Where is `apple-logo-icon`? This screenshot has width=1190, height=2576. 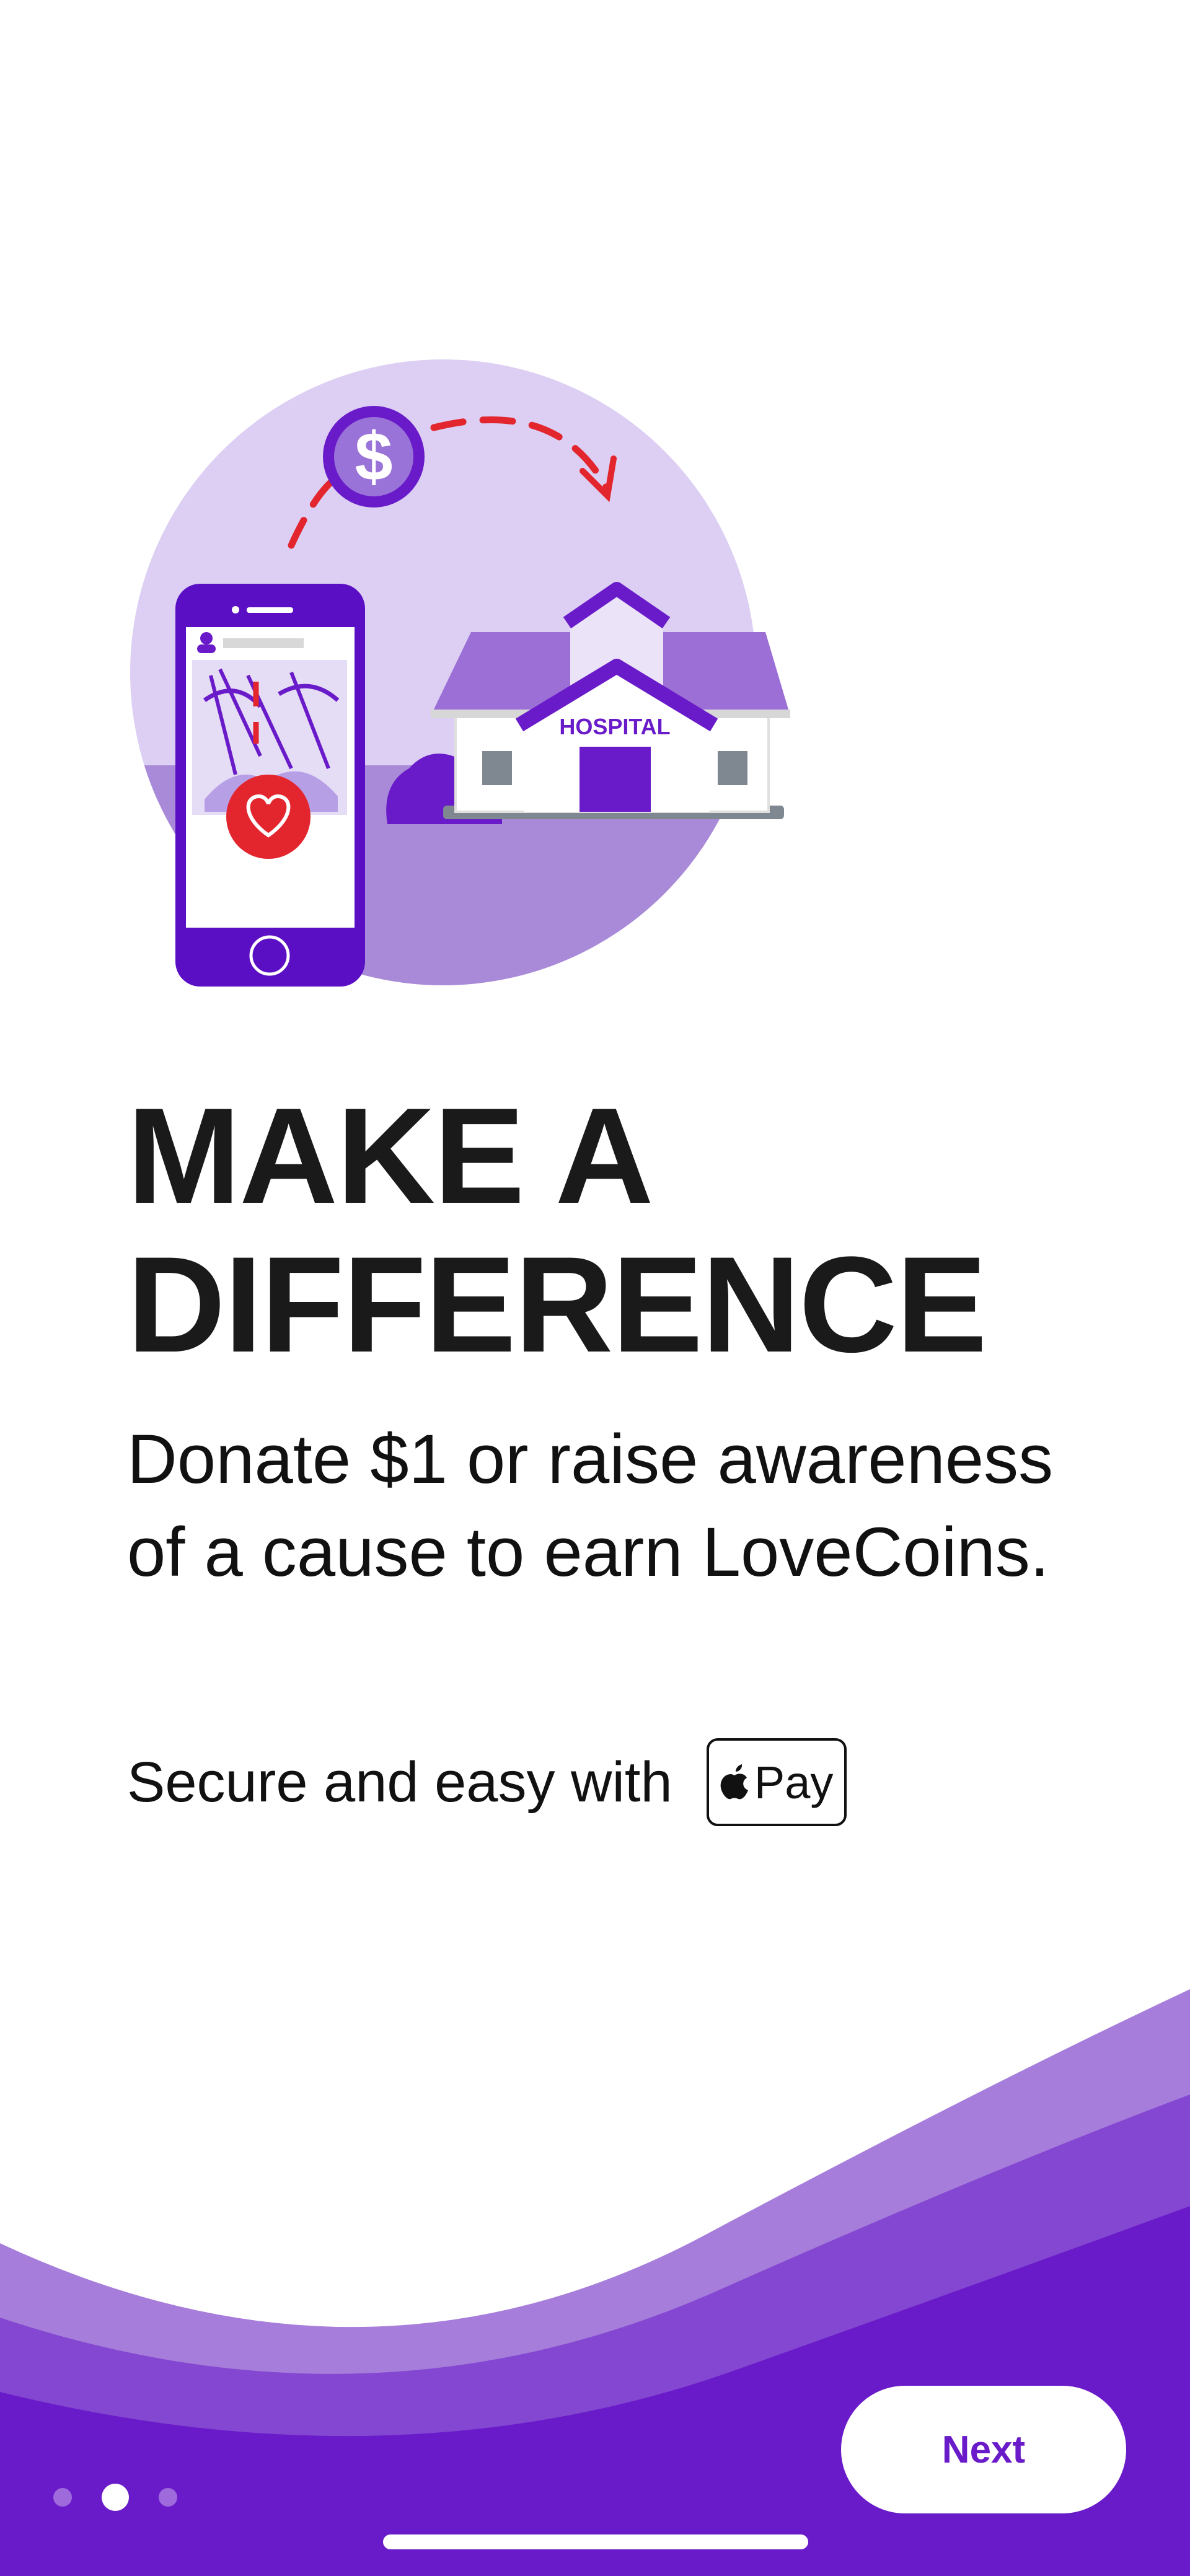 apple-logo-icon is located at coordinates (734, 1782).